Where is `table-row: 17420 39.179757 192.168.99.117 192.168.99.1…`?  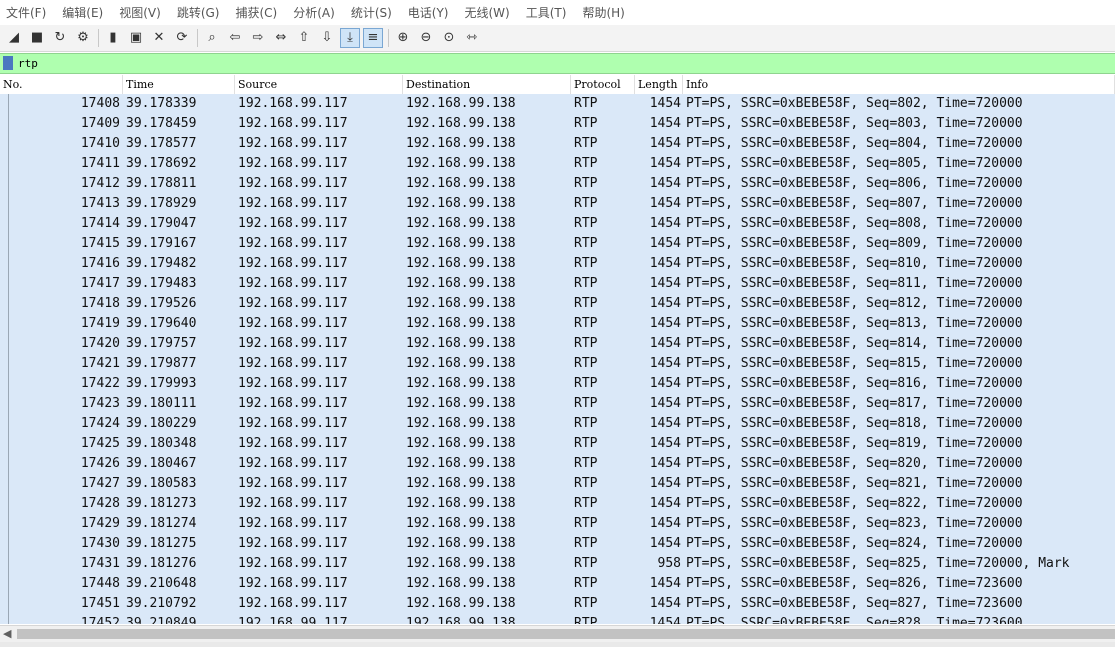
table-row: 17420 39.179757 192.168.99.117 192.168.99.1… is located at coordinates (557, 344).